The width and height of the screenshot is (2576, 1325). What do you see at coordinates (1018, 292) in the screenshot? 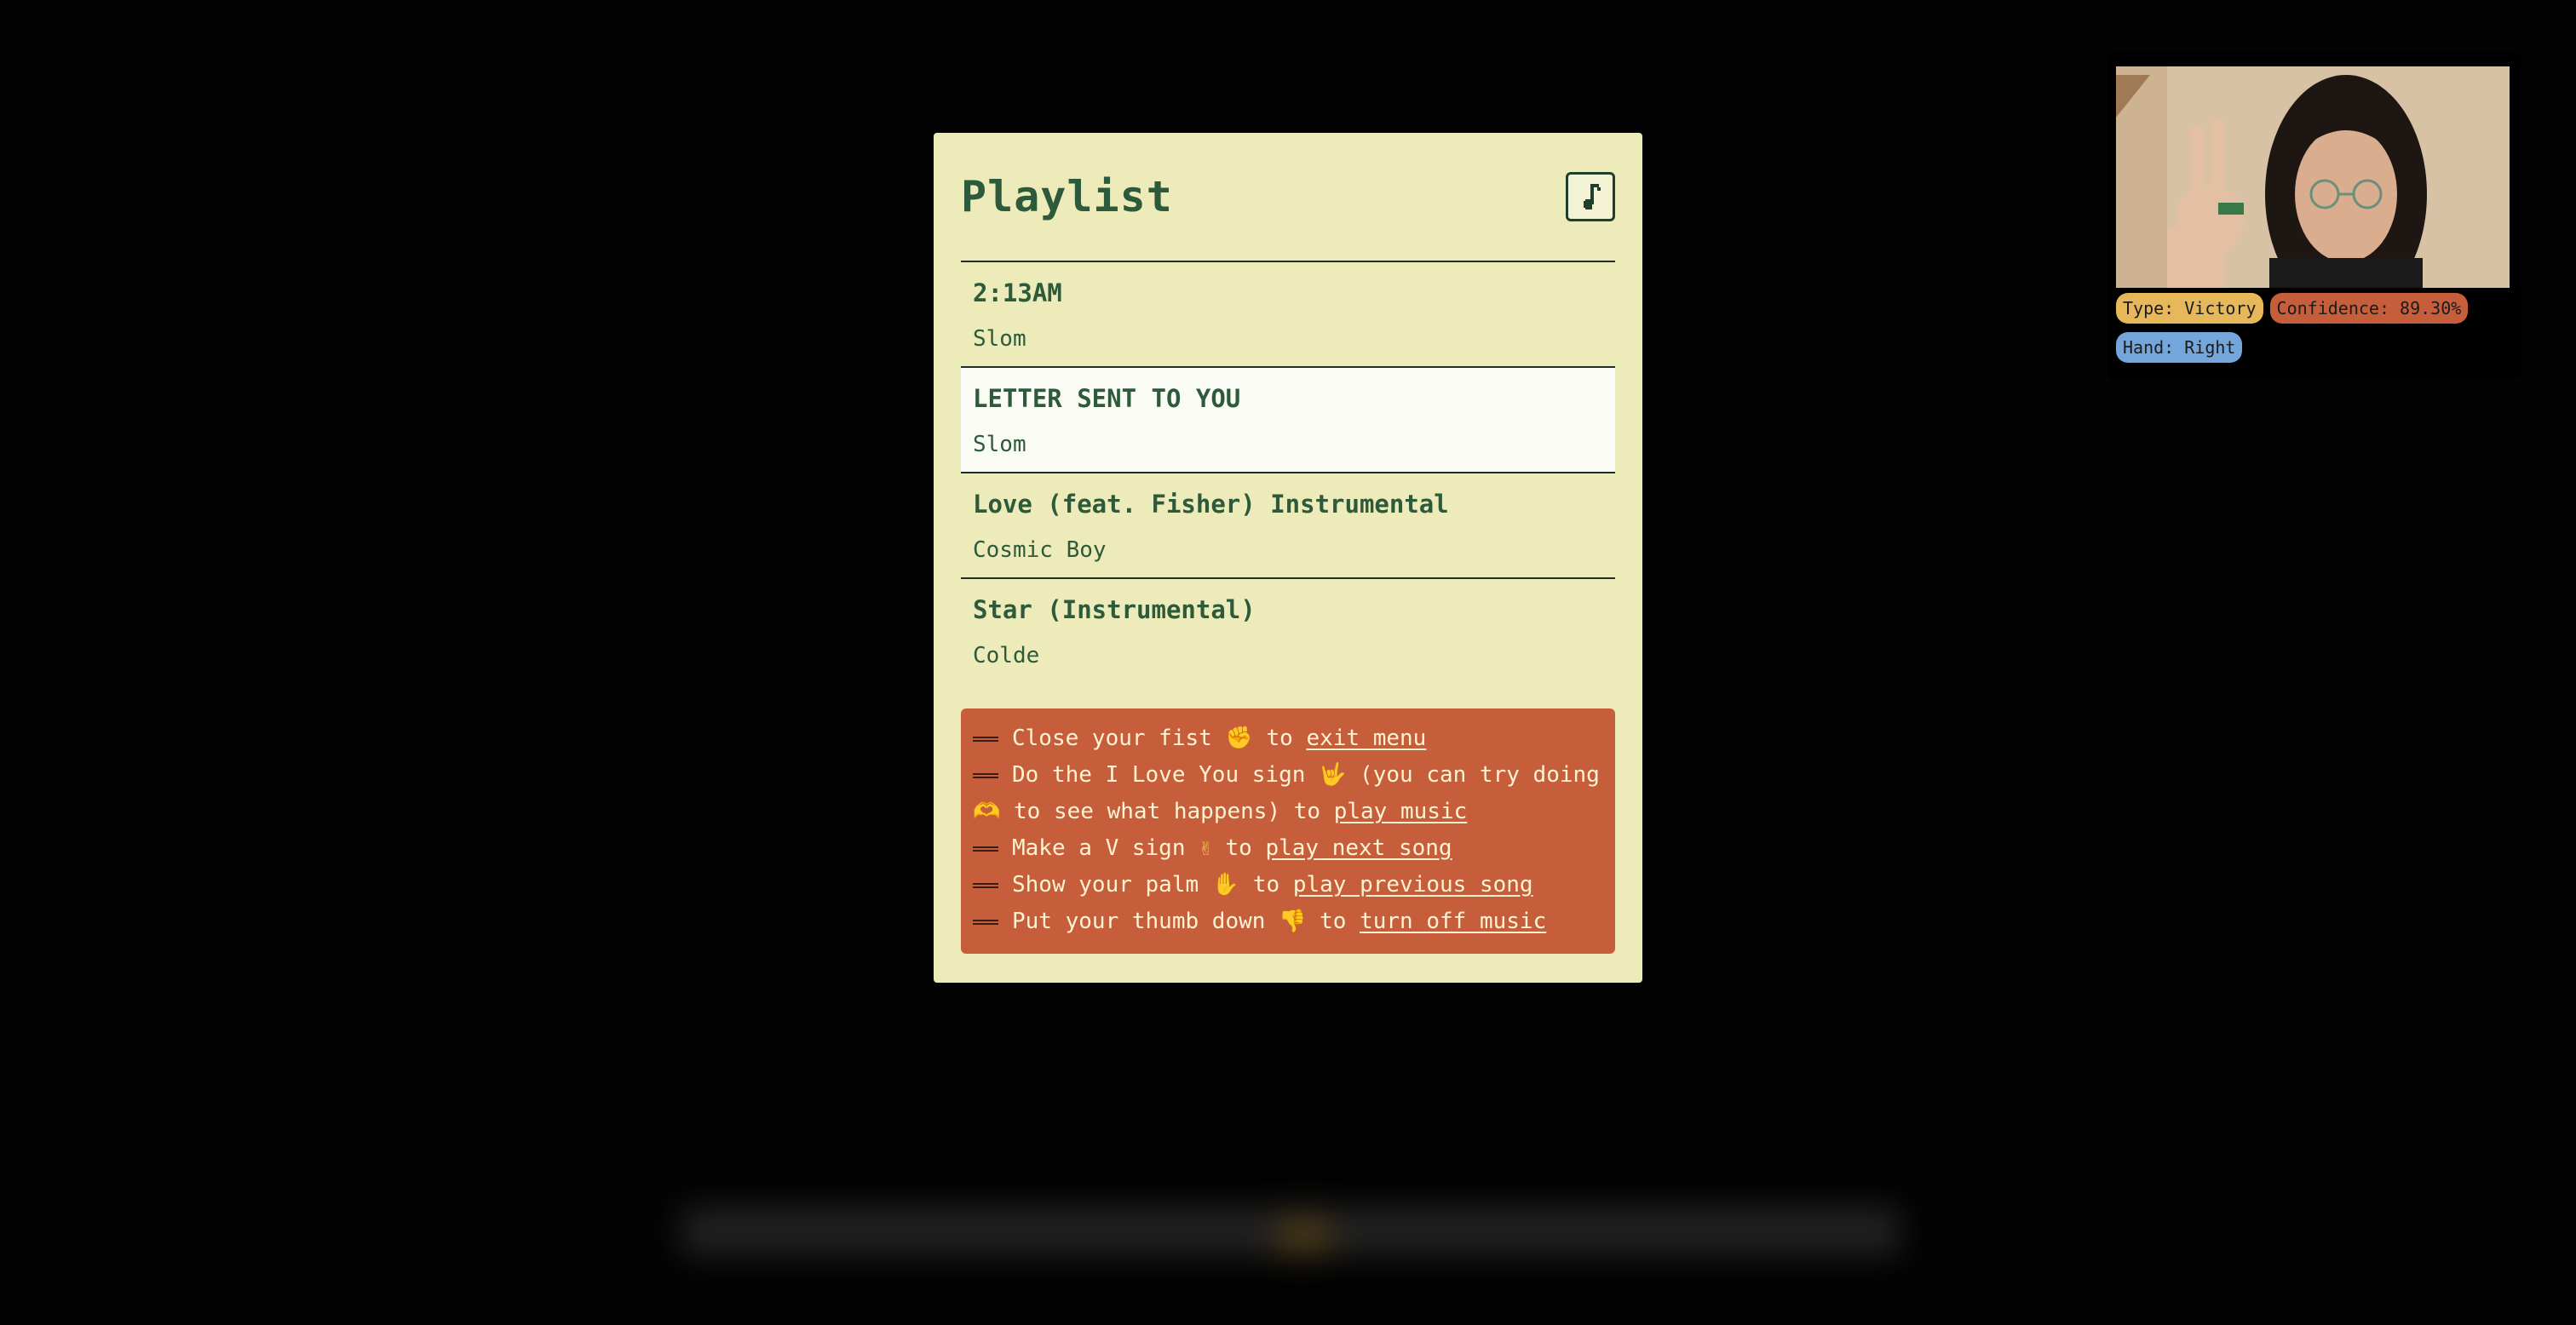
I see `song-title: 2:13AM` at bounding box center [1018, 292].